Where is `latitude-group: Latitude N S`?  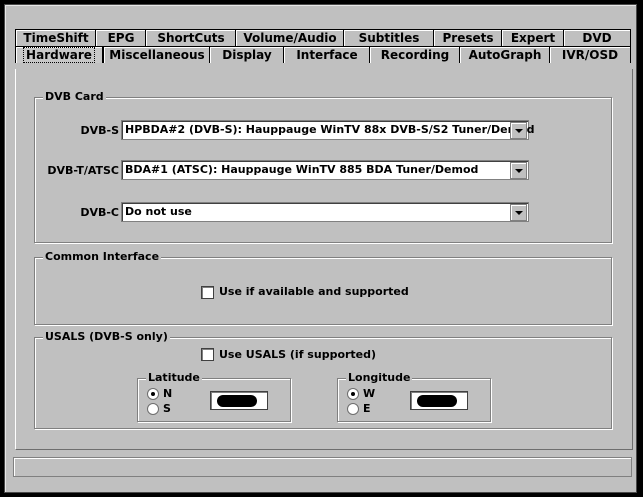
latitude-group: Latitude N S is located at coordinates (214, 396).